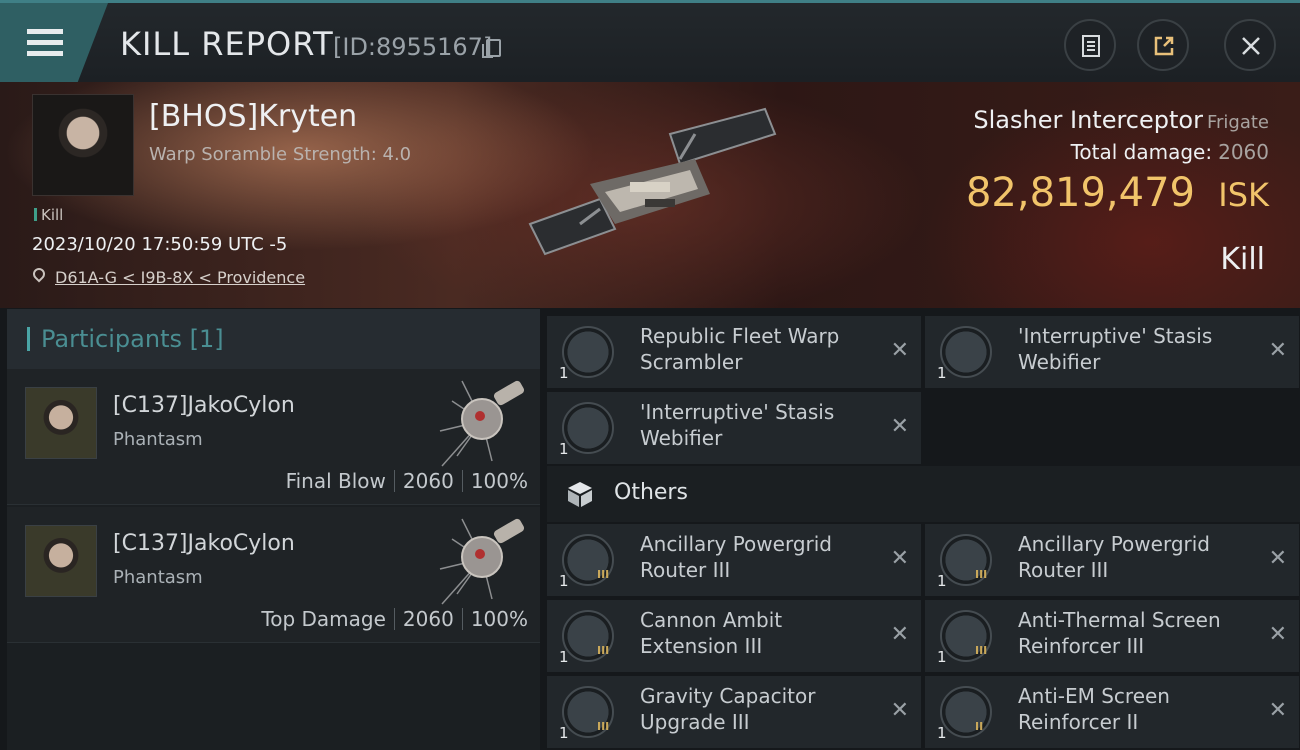  What do you see at coordinates (160, 244) in the screenshot?
I see `kill-time: 2023/10/20 17:50:59 UTC -5` at bounding box center [160, 244].